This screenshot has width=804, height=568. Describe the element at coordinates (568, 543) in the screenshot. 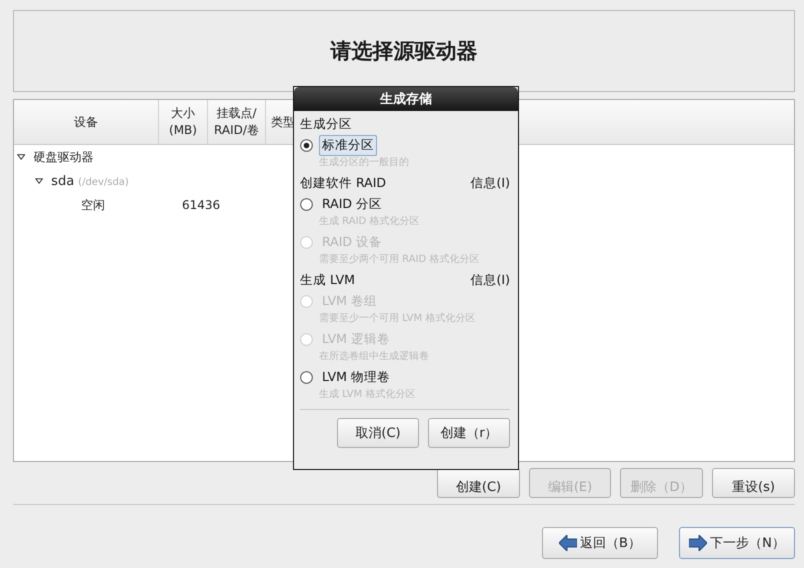

I see `left-arrow-icon` at that location.